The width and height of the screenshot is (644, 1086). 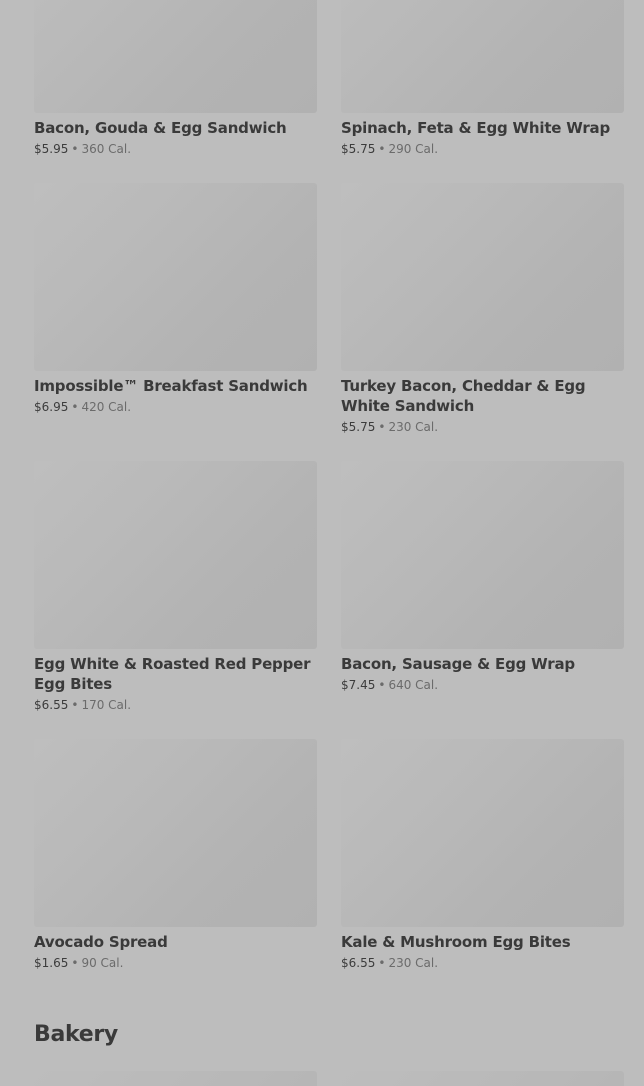 I want to click on product-calories: 90 Cal., so click(x=102, y=963).